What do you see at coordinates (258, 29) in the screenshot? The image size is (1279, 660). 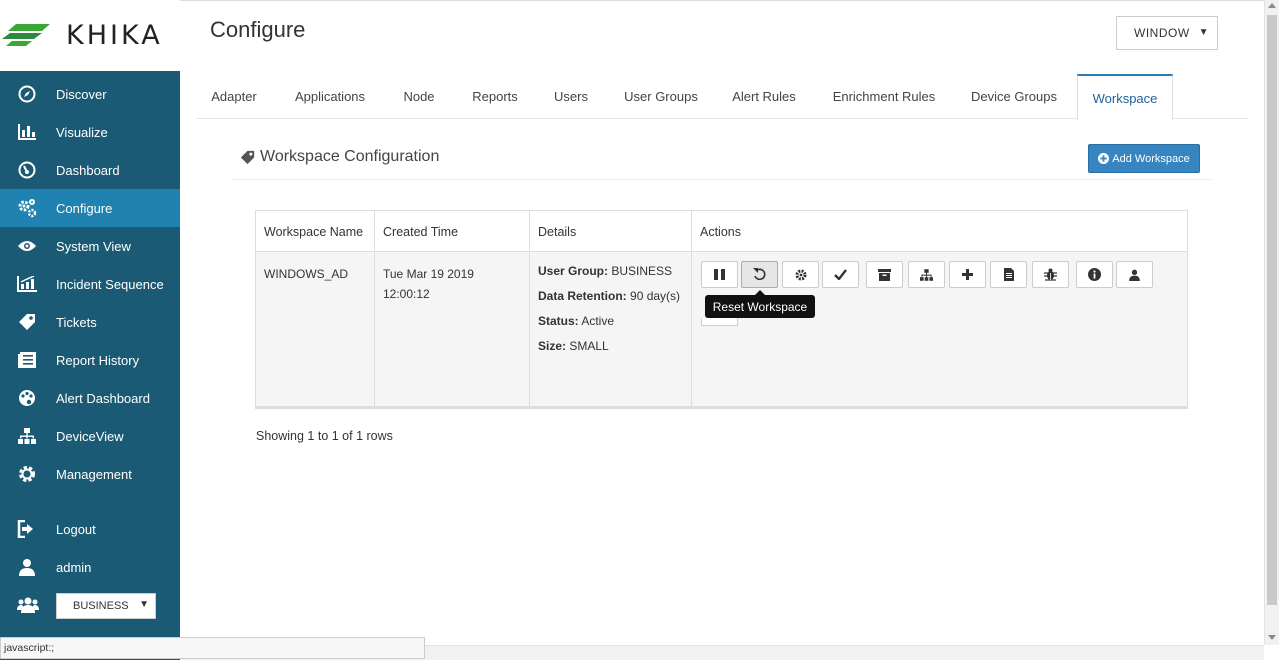 I see `page-title: Configure` at bounding box center [258, 29].